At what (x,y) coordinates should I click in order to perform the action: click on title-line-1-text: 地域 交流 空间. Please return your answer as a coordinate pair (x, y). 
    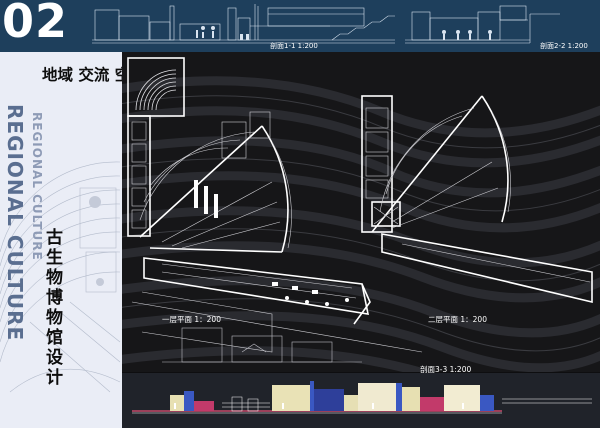
    Looking at the image, I should click on (82, 74).